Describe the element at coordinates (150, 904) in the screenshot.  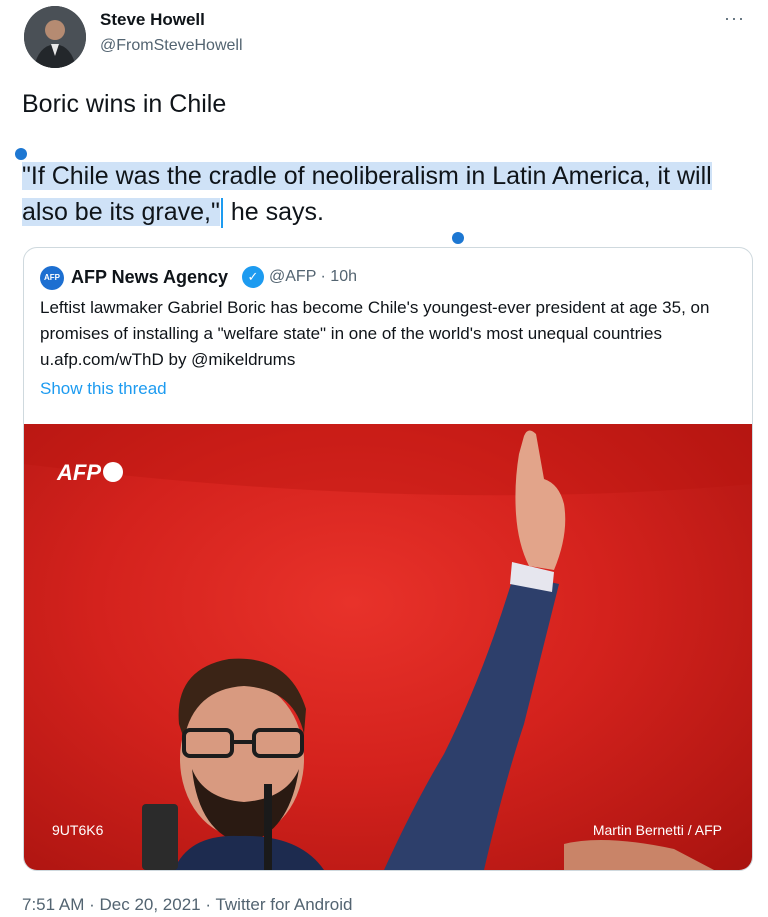
I see `date: Dec 20, 2021` at that location.